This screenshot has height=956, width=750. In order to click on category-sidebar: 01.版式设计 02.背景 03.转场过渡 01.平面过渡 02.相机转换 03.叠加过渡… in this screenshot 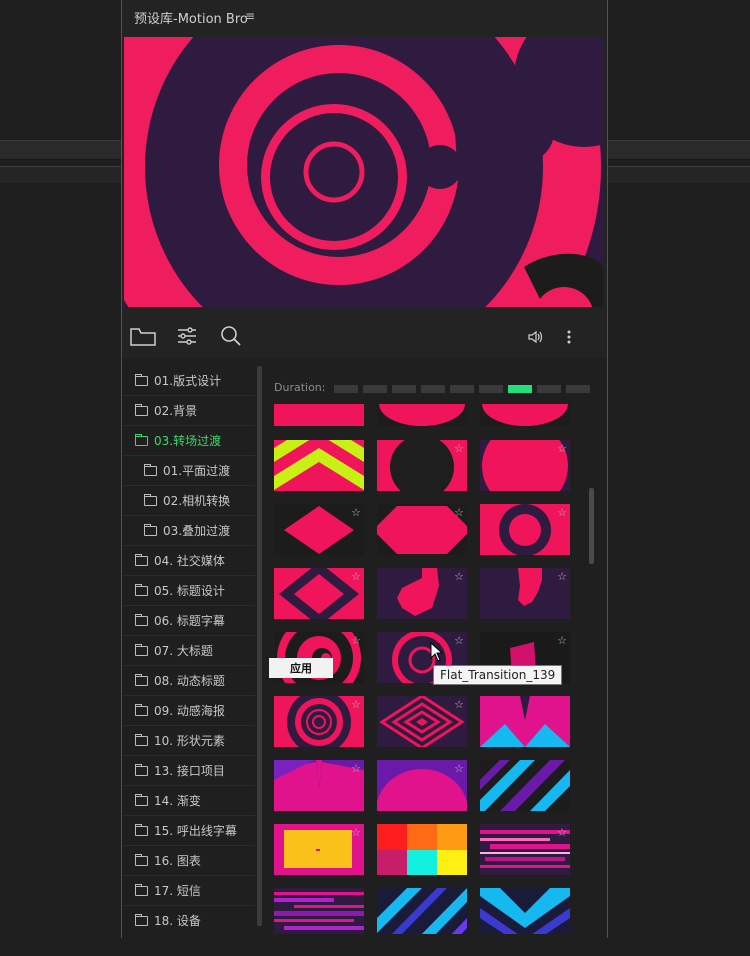, I will do `click(189, 650)`.